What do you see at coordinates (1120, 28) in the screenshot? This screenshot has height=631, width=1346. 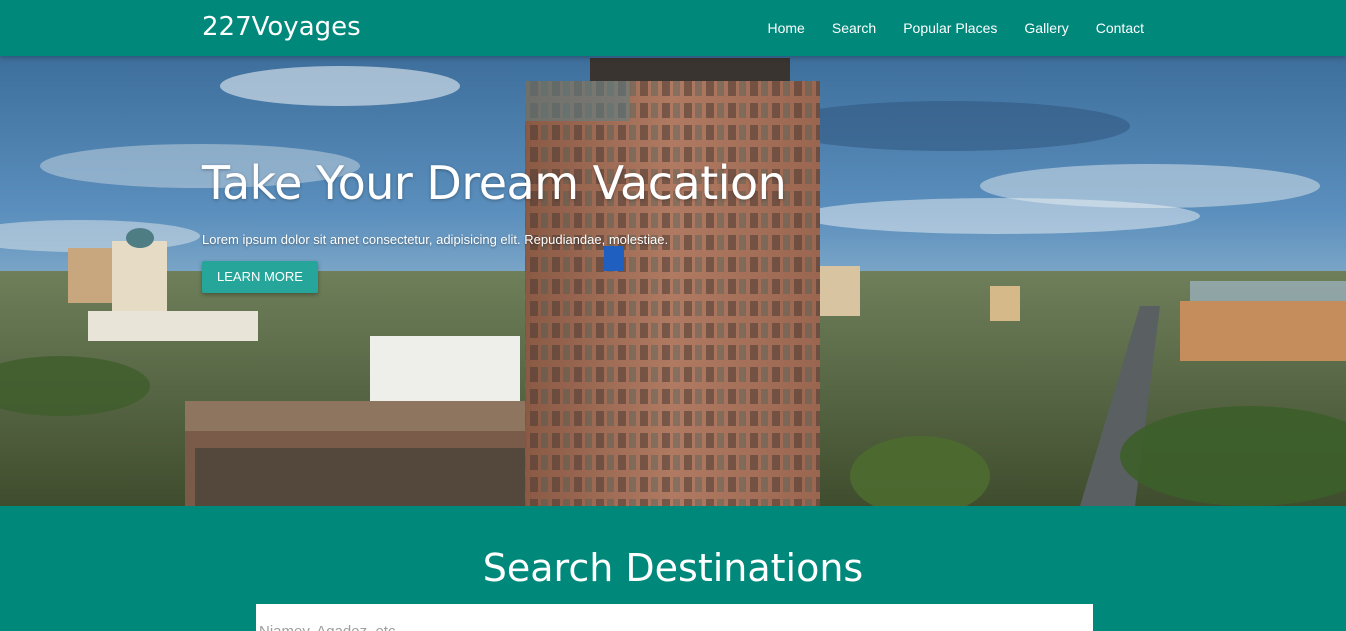 I see `nav-link-contact: Contact` at bounding box center [1120, 28].